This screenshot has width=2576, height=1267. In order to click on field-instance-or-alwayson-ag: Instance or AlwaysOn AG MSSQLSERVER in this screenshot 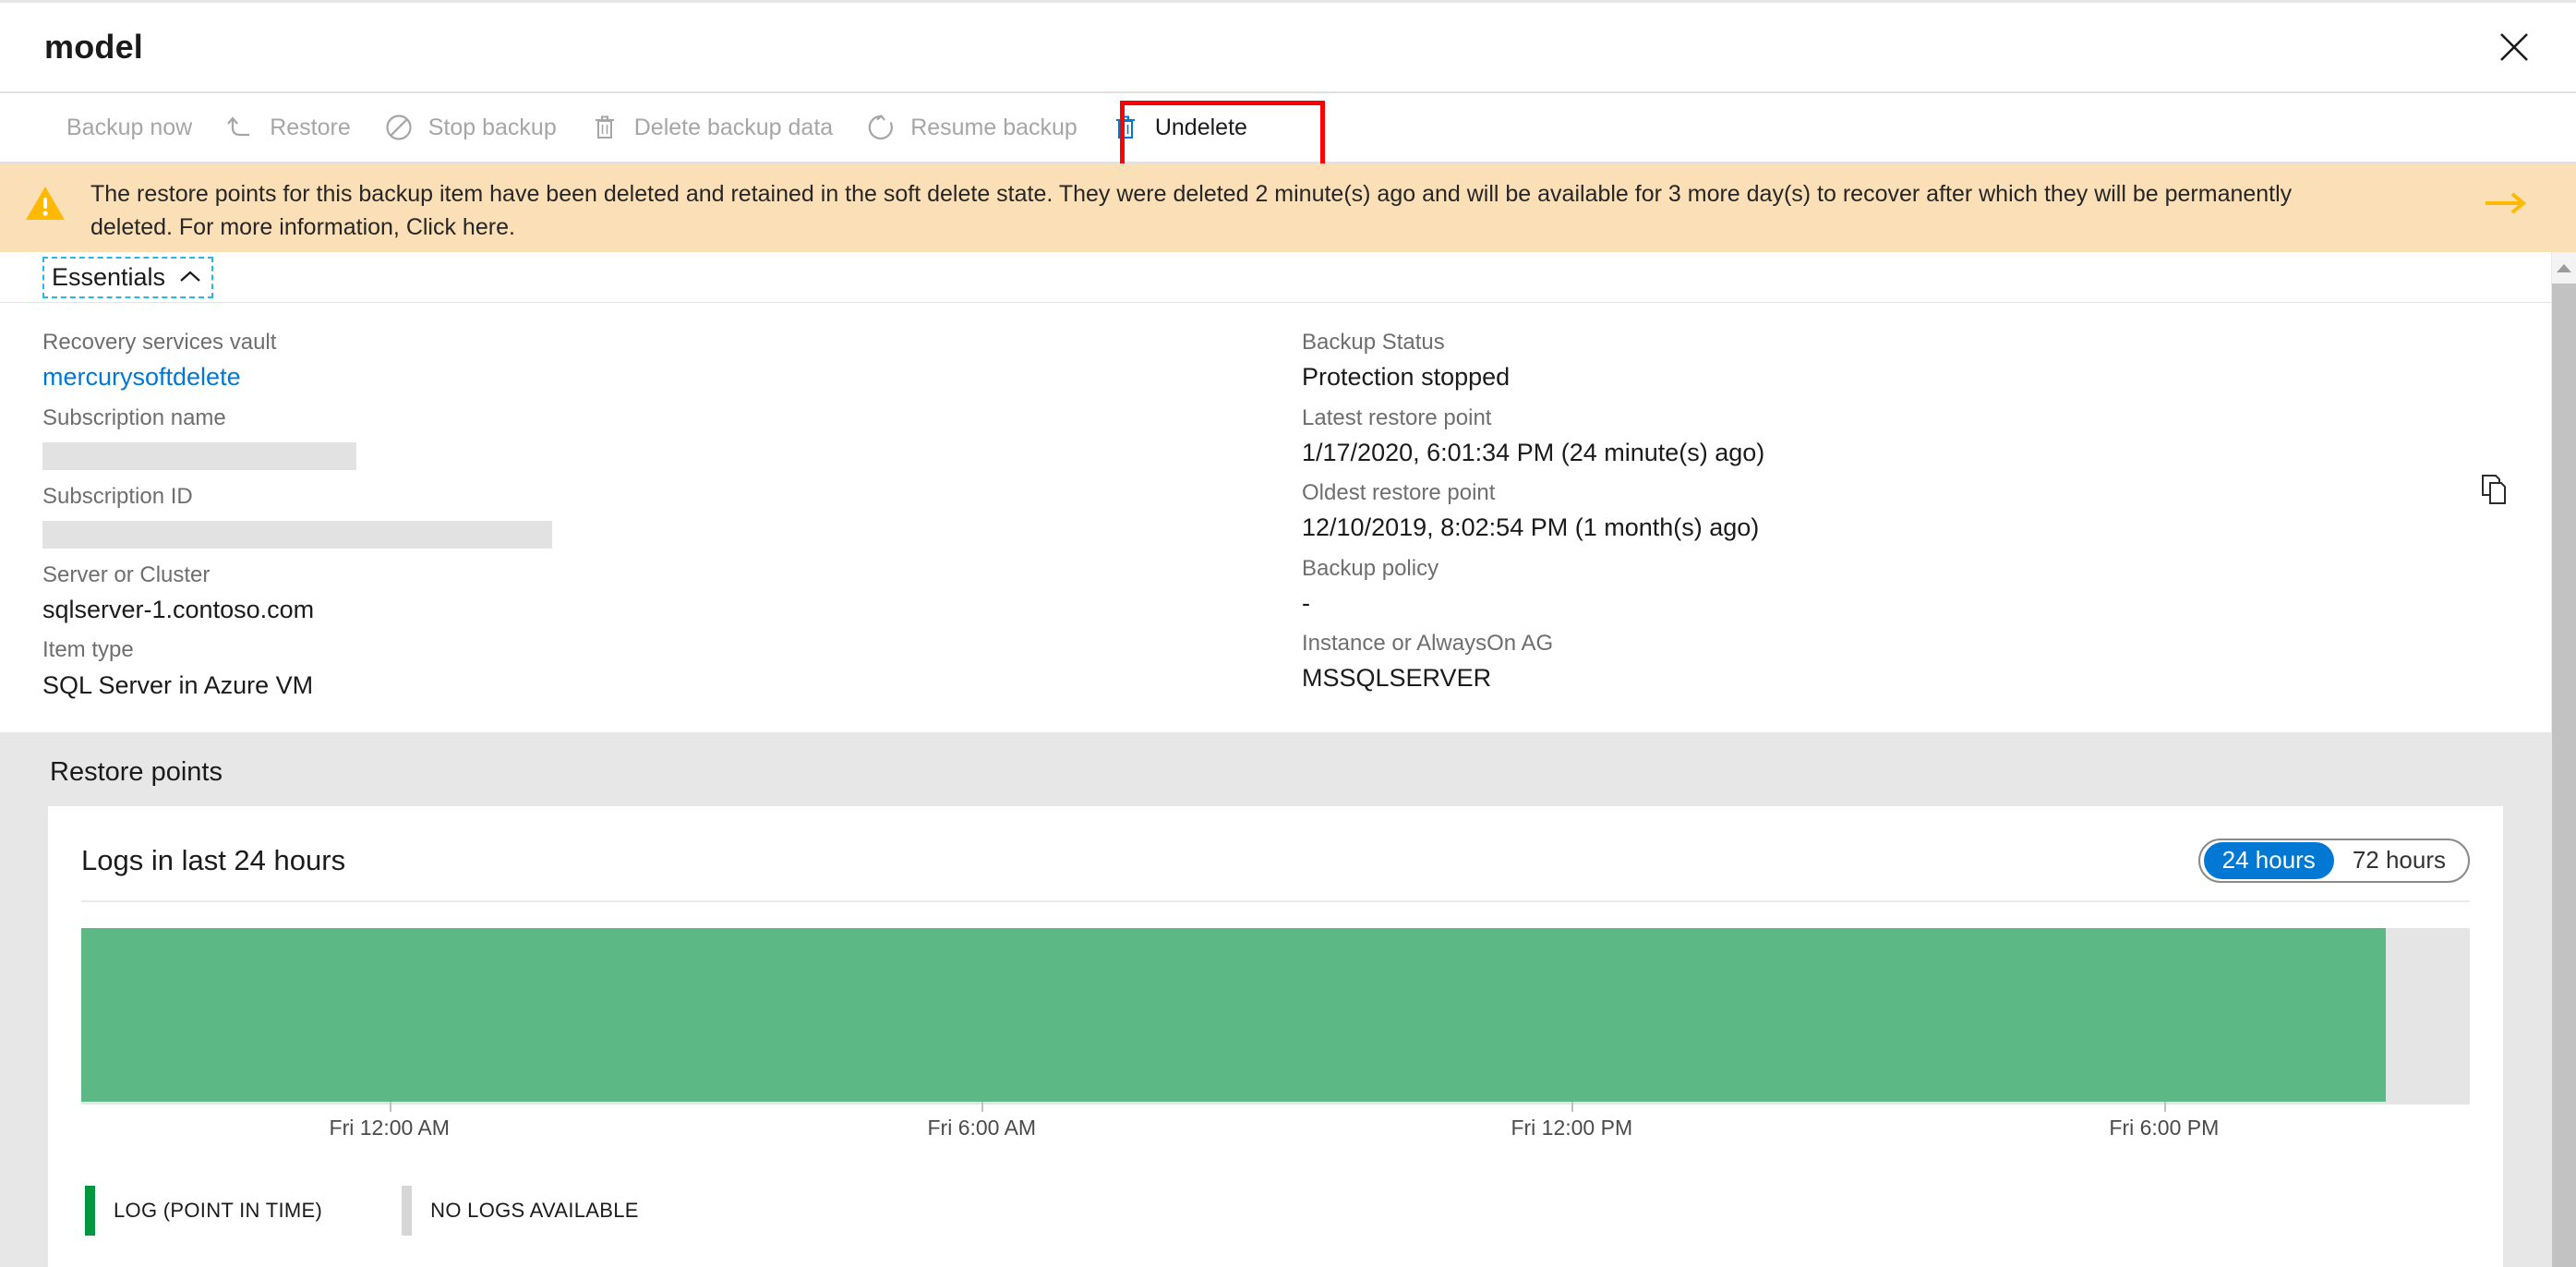, I will do `click(1906, 661)`.